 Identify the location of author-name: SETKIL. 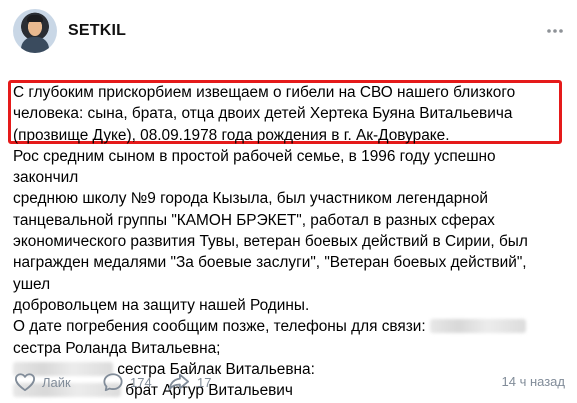
(97, 31).